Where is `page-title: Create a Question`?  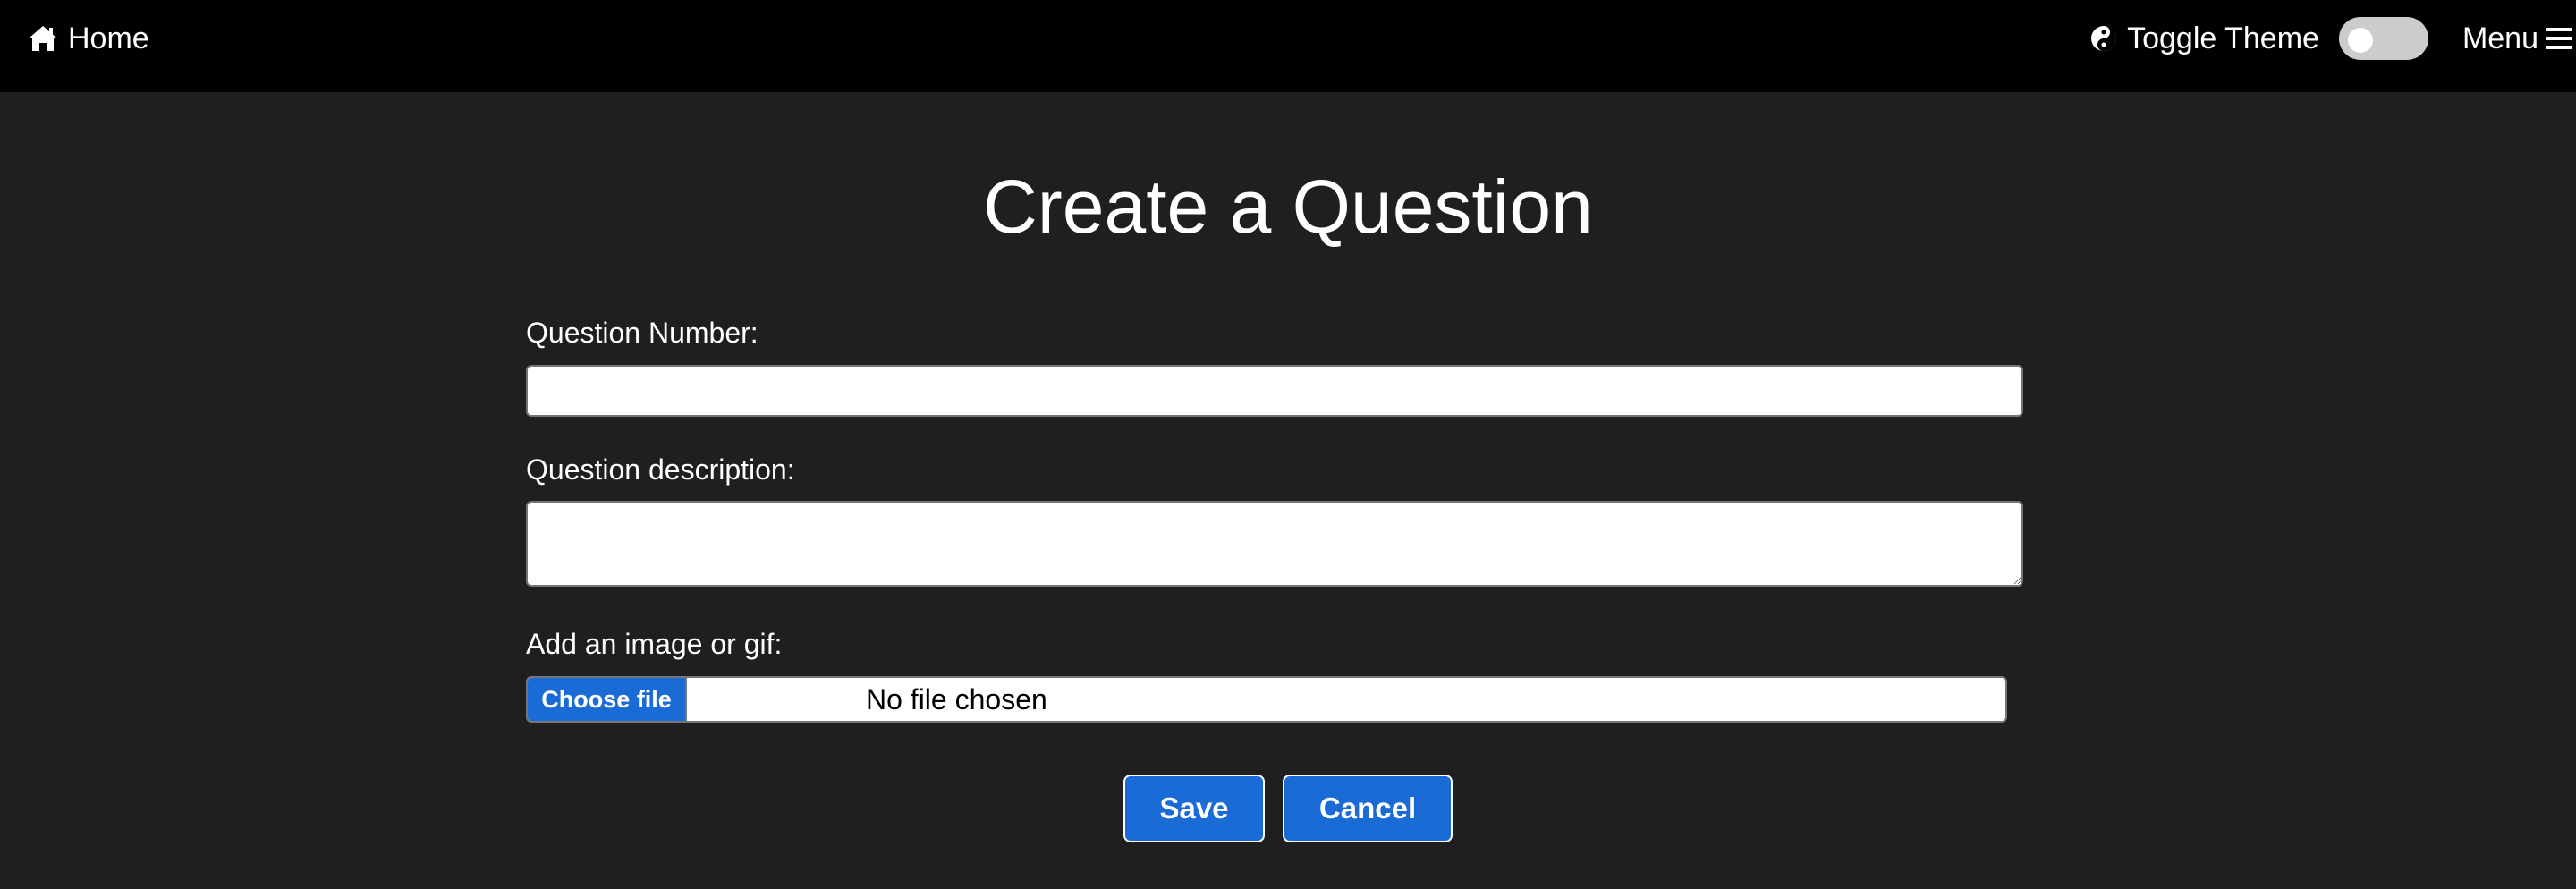
page-title: Create a Question is located at coordinates (1288, 207).